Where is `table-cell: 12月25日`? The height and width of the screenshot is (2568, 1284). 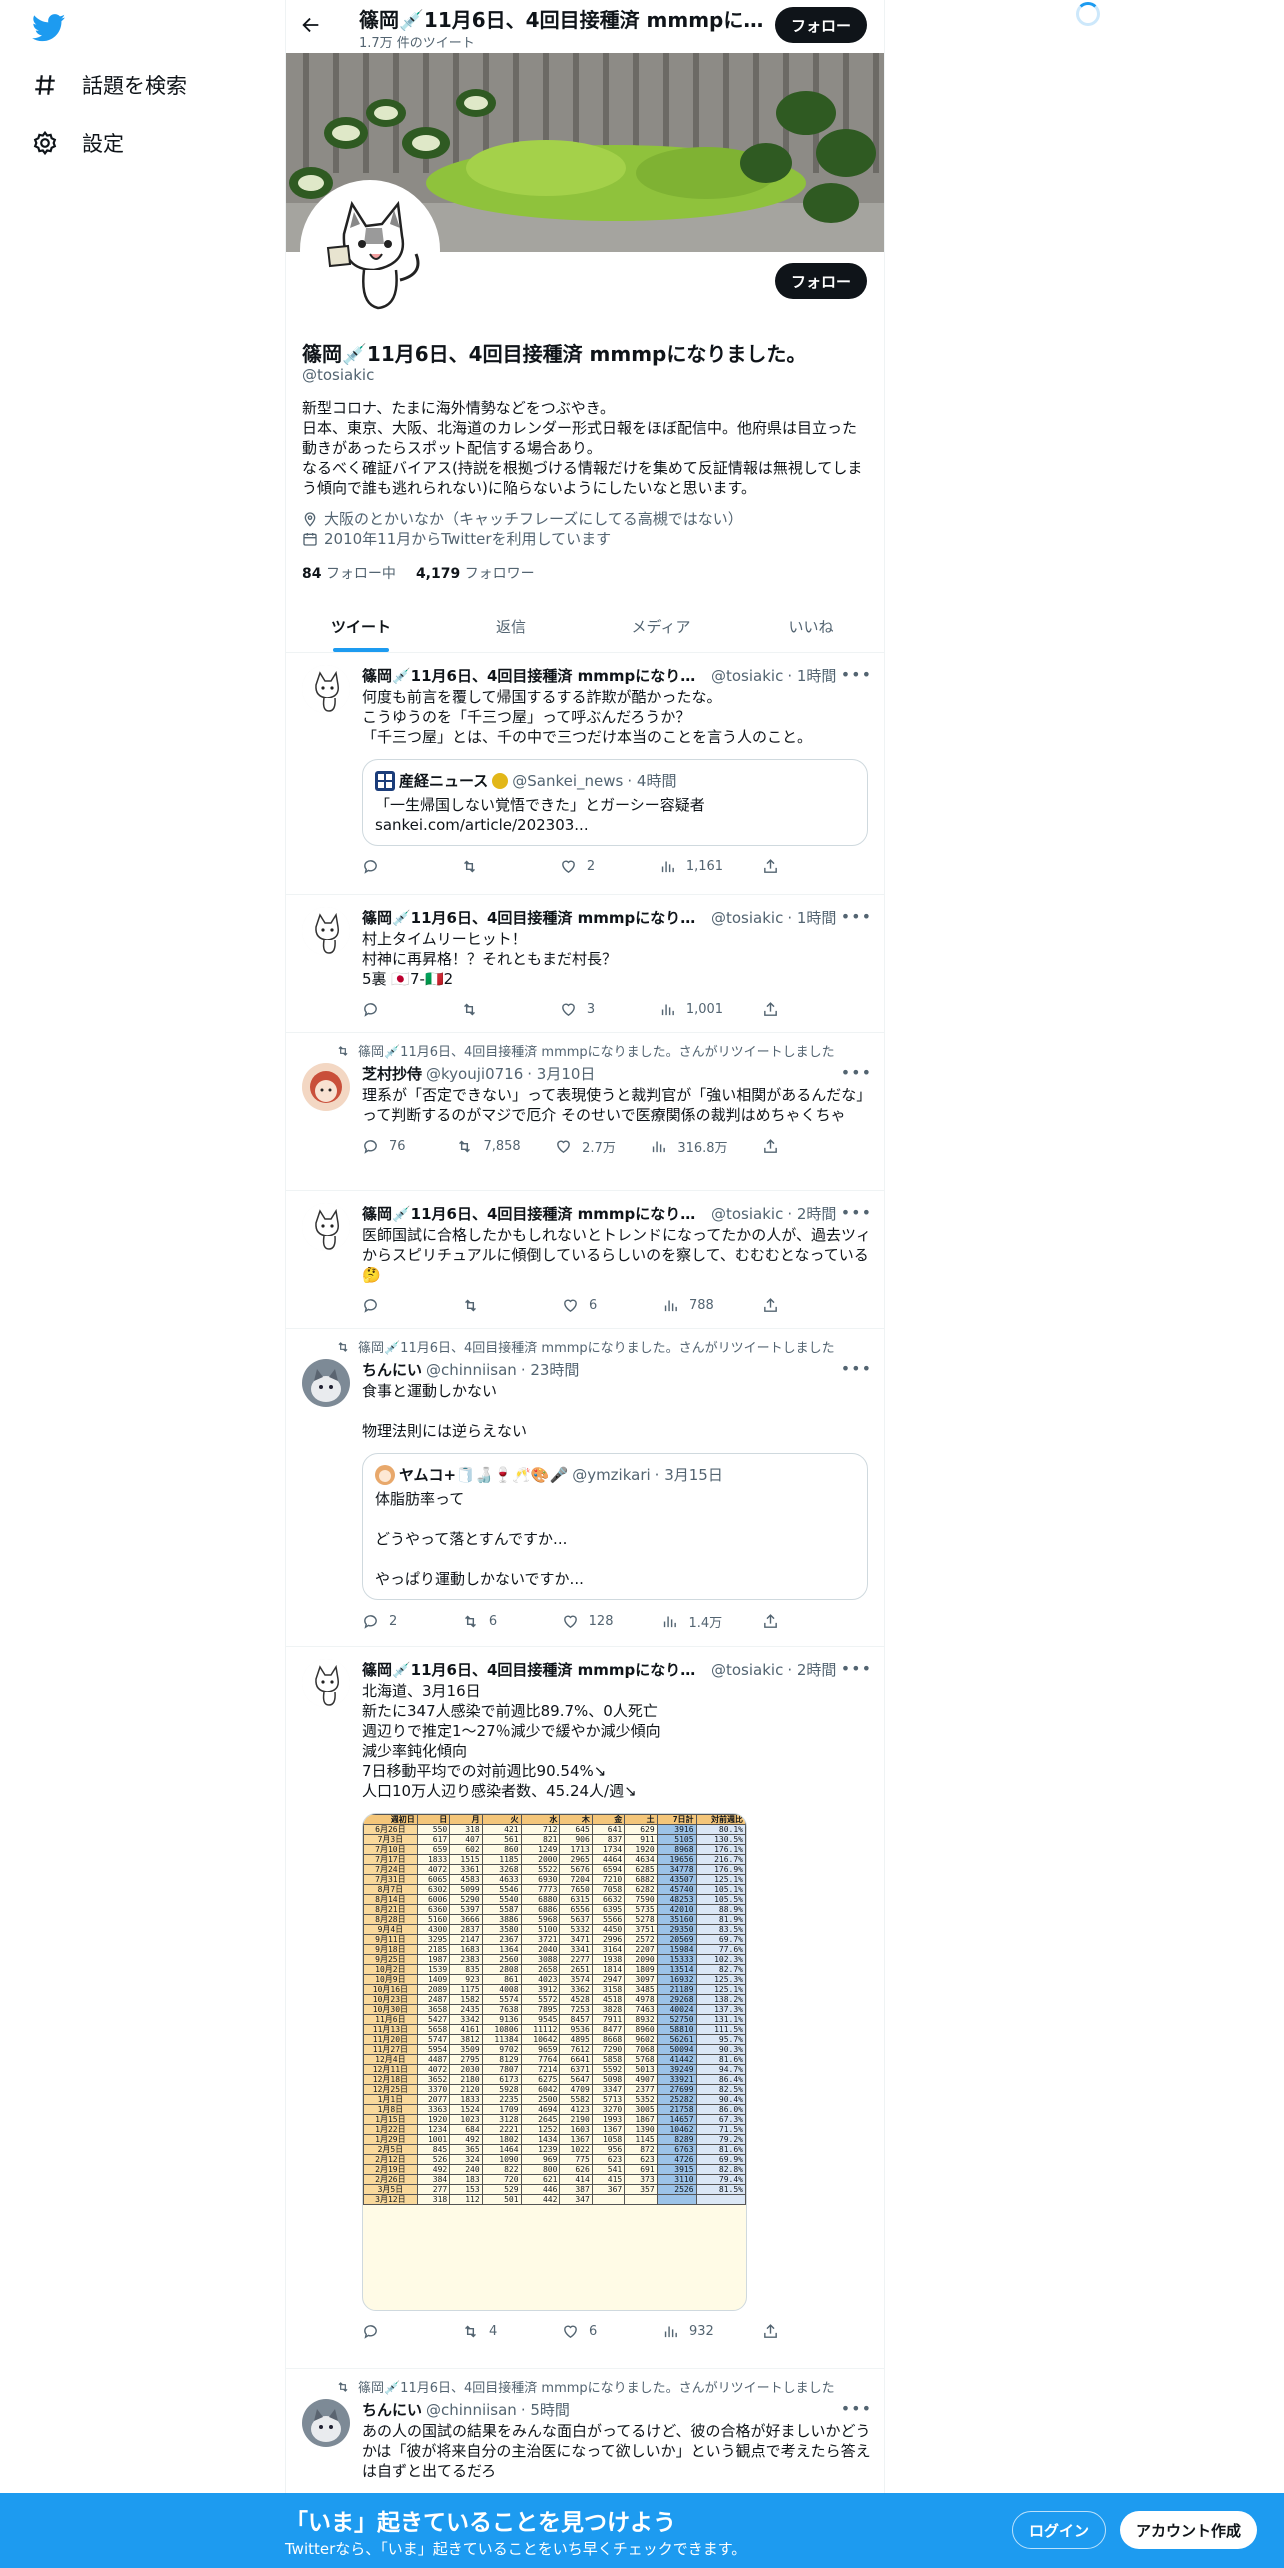 table-cell: 12月25日 is located at coordinates (390, 2089).